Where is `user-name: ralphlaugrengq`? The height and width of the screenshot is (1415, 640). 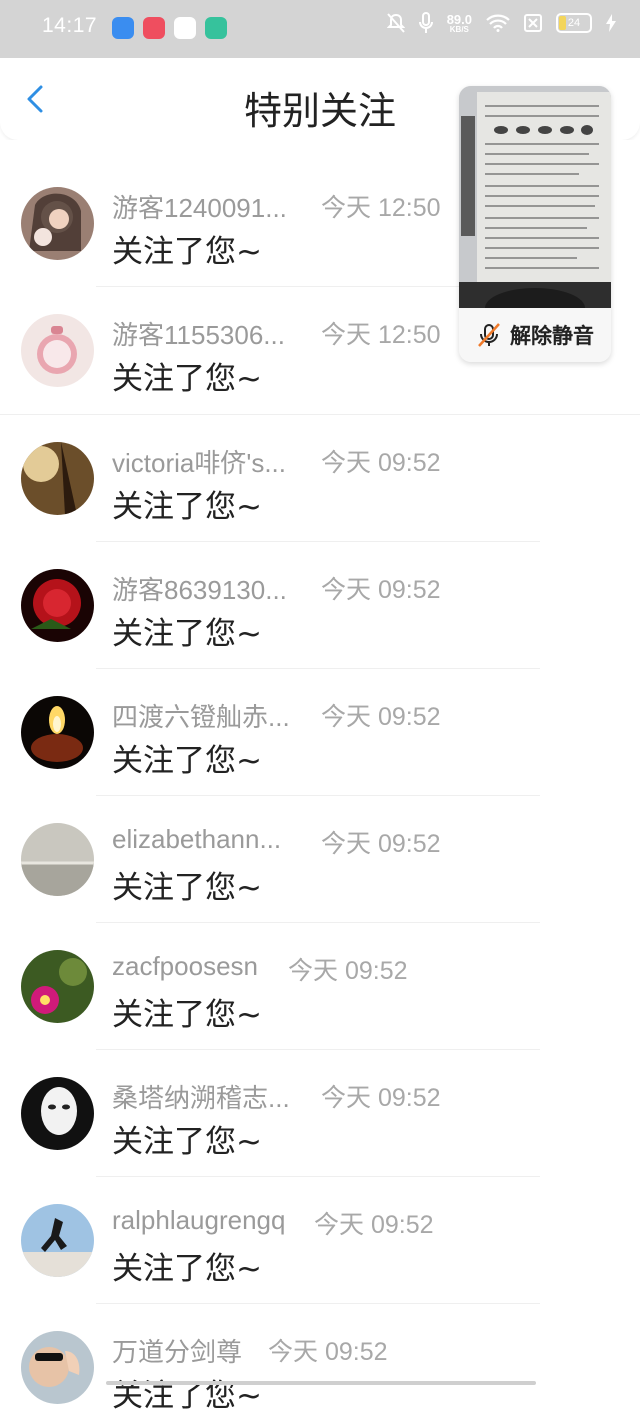
user-name: ralphlaugrengq is located at coordinates (199, 1220).